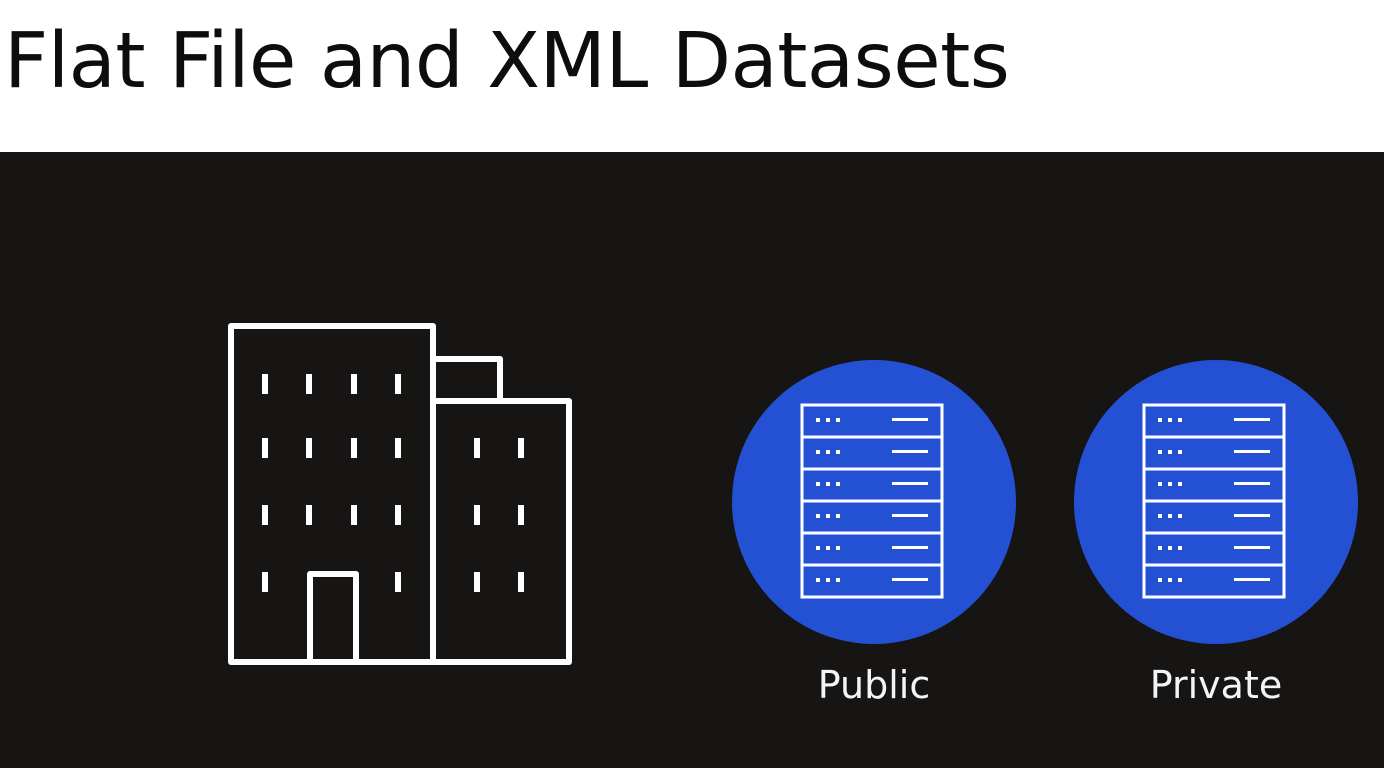  Describe the element at coordinates (874, 685) in the screenshot. I see `dataset-label-public: Public` at that location.